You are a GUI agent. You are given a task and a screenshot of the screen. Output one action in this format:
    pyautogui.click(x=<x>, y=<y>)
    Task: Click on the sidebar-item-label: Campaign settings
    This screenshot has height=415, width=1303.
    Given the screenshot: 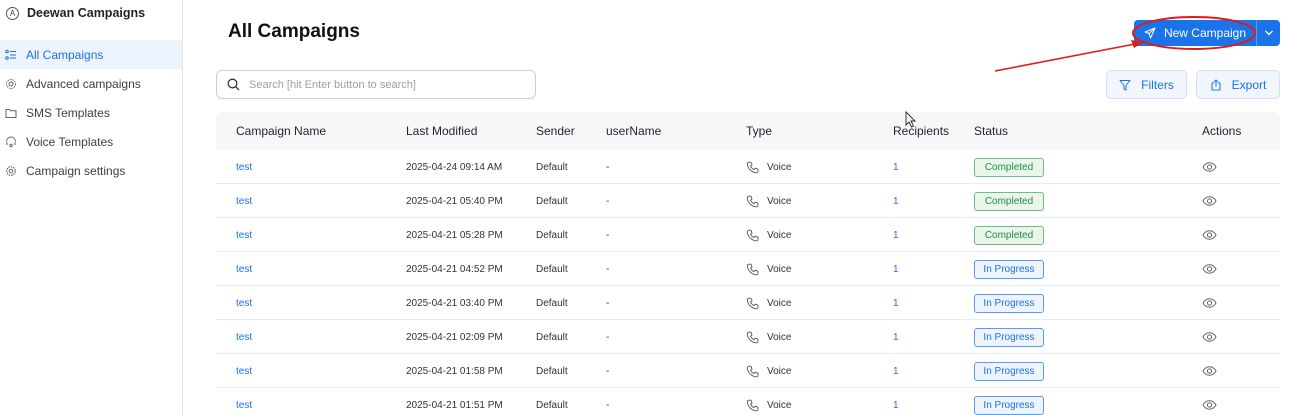 What is the action you would take?
    pyautogui.click(x=76, y=170)
    